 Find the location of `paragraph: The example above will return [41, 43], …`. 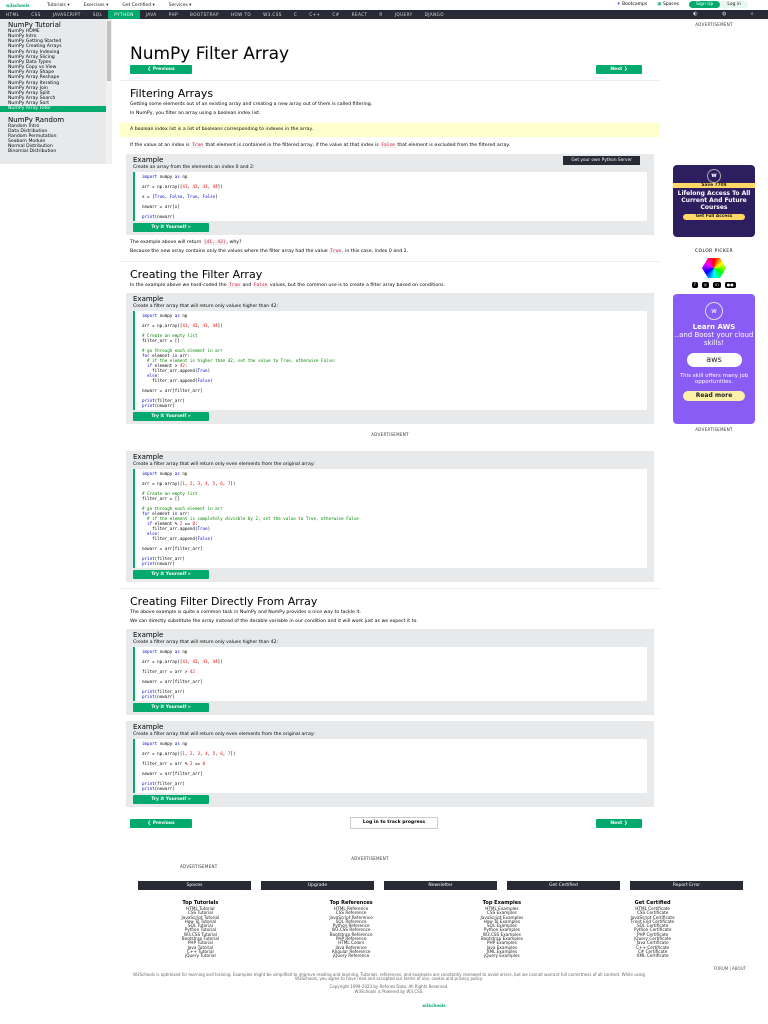

paragraph: The example above will return [41, 43], … is located at coordinates (390, 243).